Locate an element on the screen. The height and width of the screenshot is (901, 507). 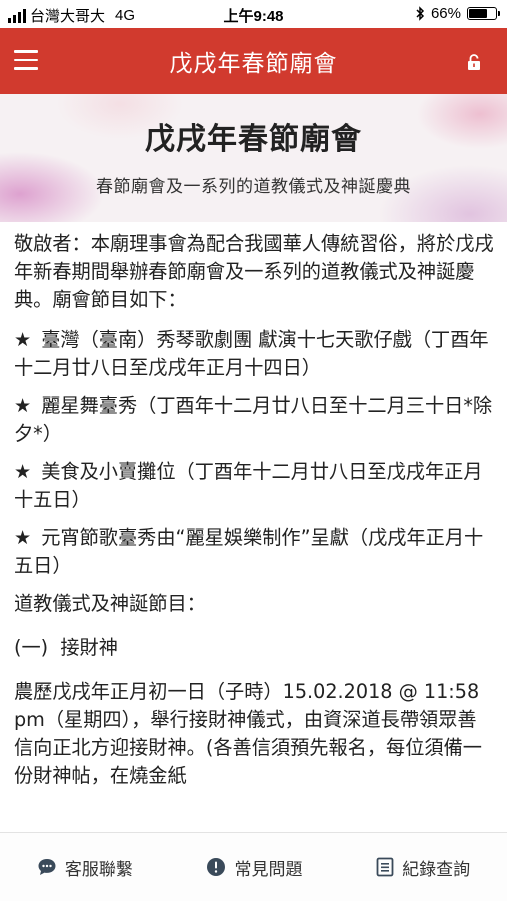
status-bar: 台灣大哥大 4G 上午9:48 66% is located at coordinates (253, 14).